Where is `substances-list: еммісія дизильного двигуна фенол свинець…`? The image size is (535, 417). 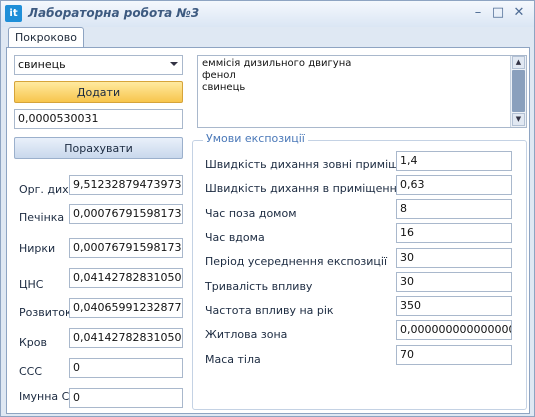 substances-list: еммісія дизильного двигуна фенол свинець… is located at coordinates (362, 91).